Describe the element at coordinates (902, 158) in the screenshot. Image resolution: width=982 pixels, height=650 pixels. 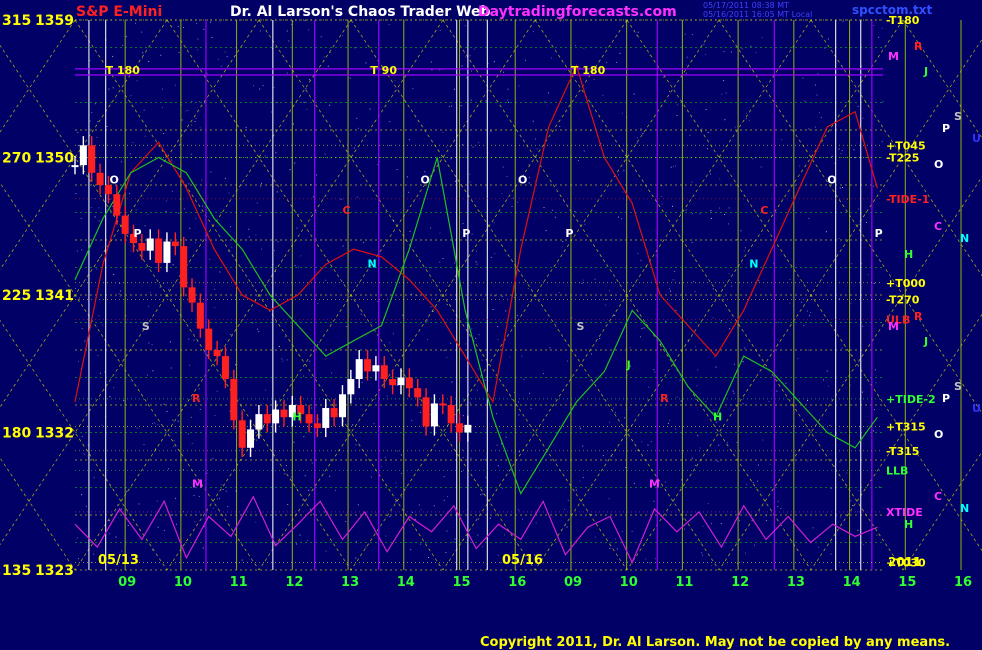
I see `level-label: -T225` at that location.